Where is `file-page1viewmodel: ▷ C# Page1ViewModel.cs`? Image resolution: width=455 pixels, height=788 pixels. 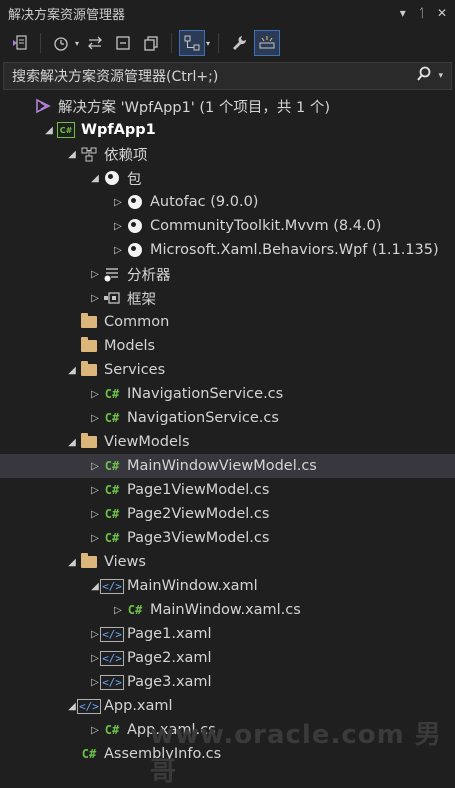
file-page1viewmodel: ▷ C# Page1ViewModel.cs is located at coordinates (227, 490).